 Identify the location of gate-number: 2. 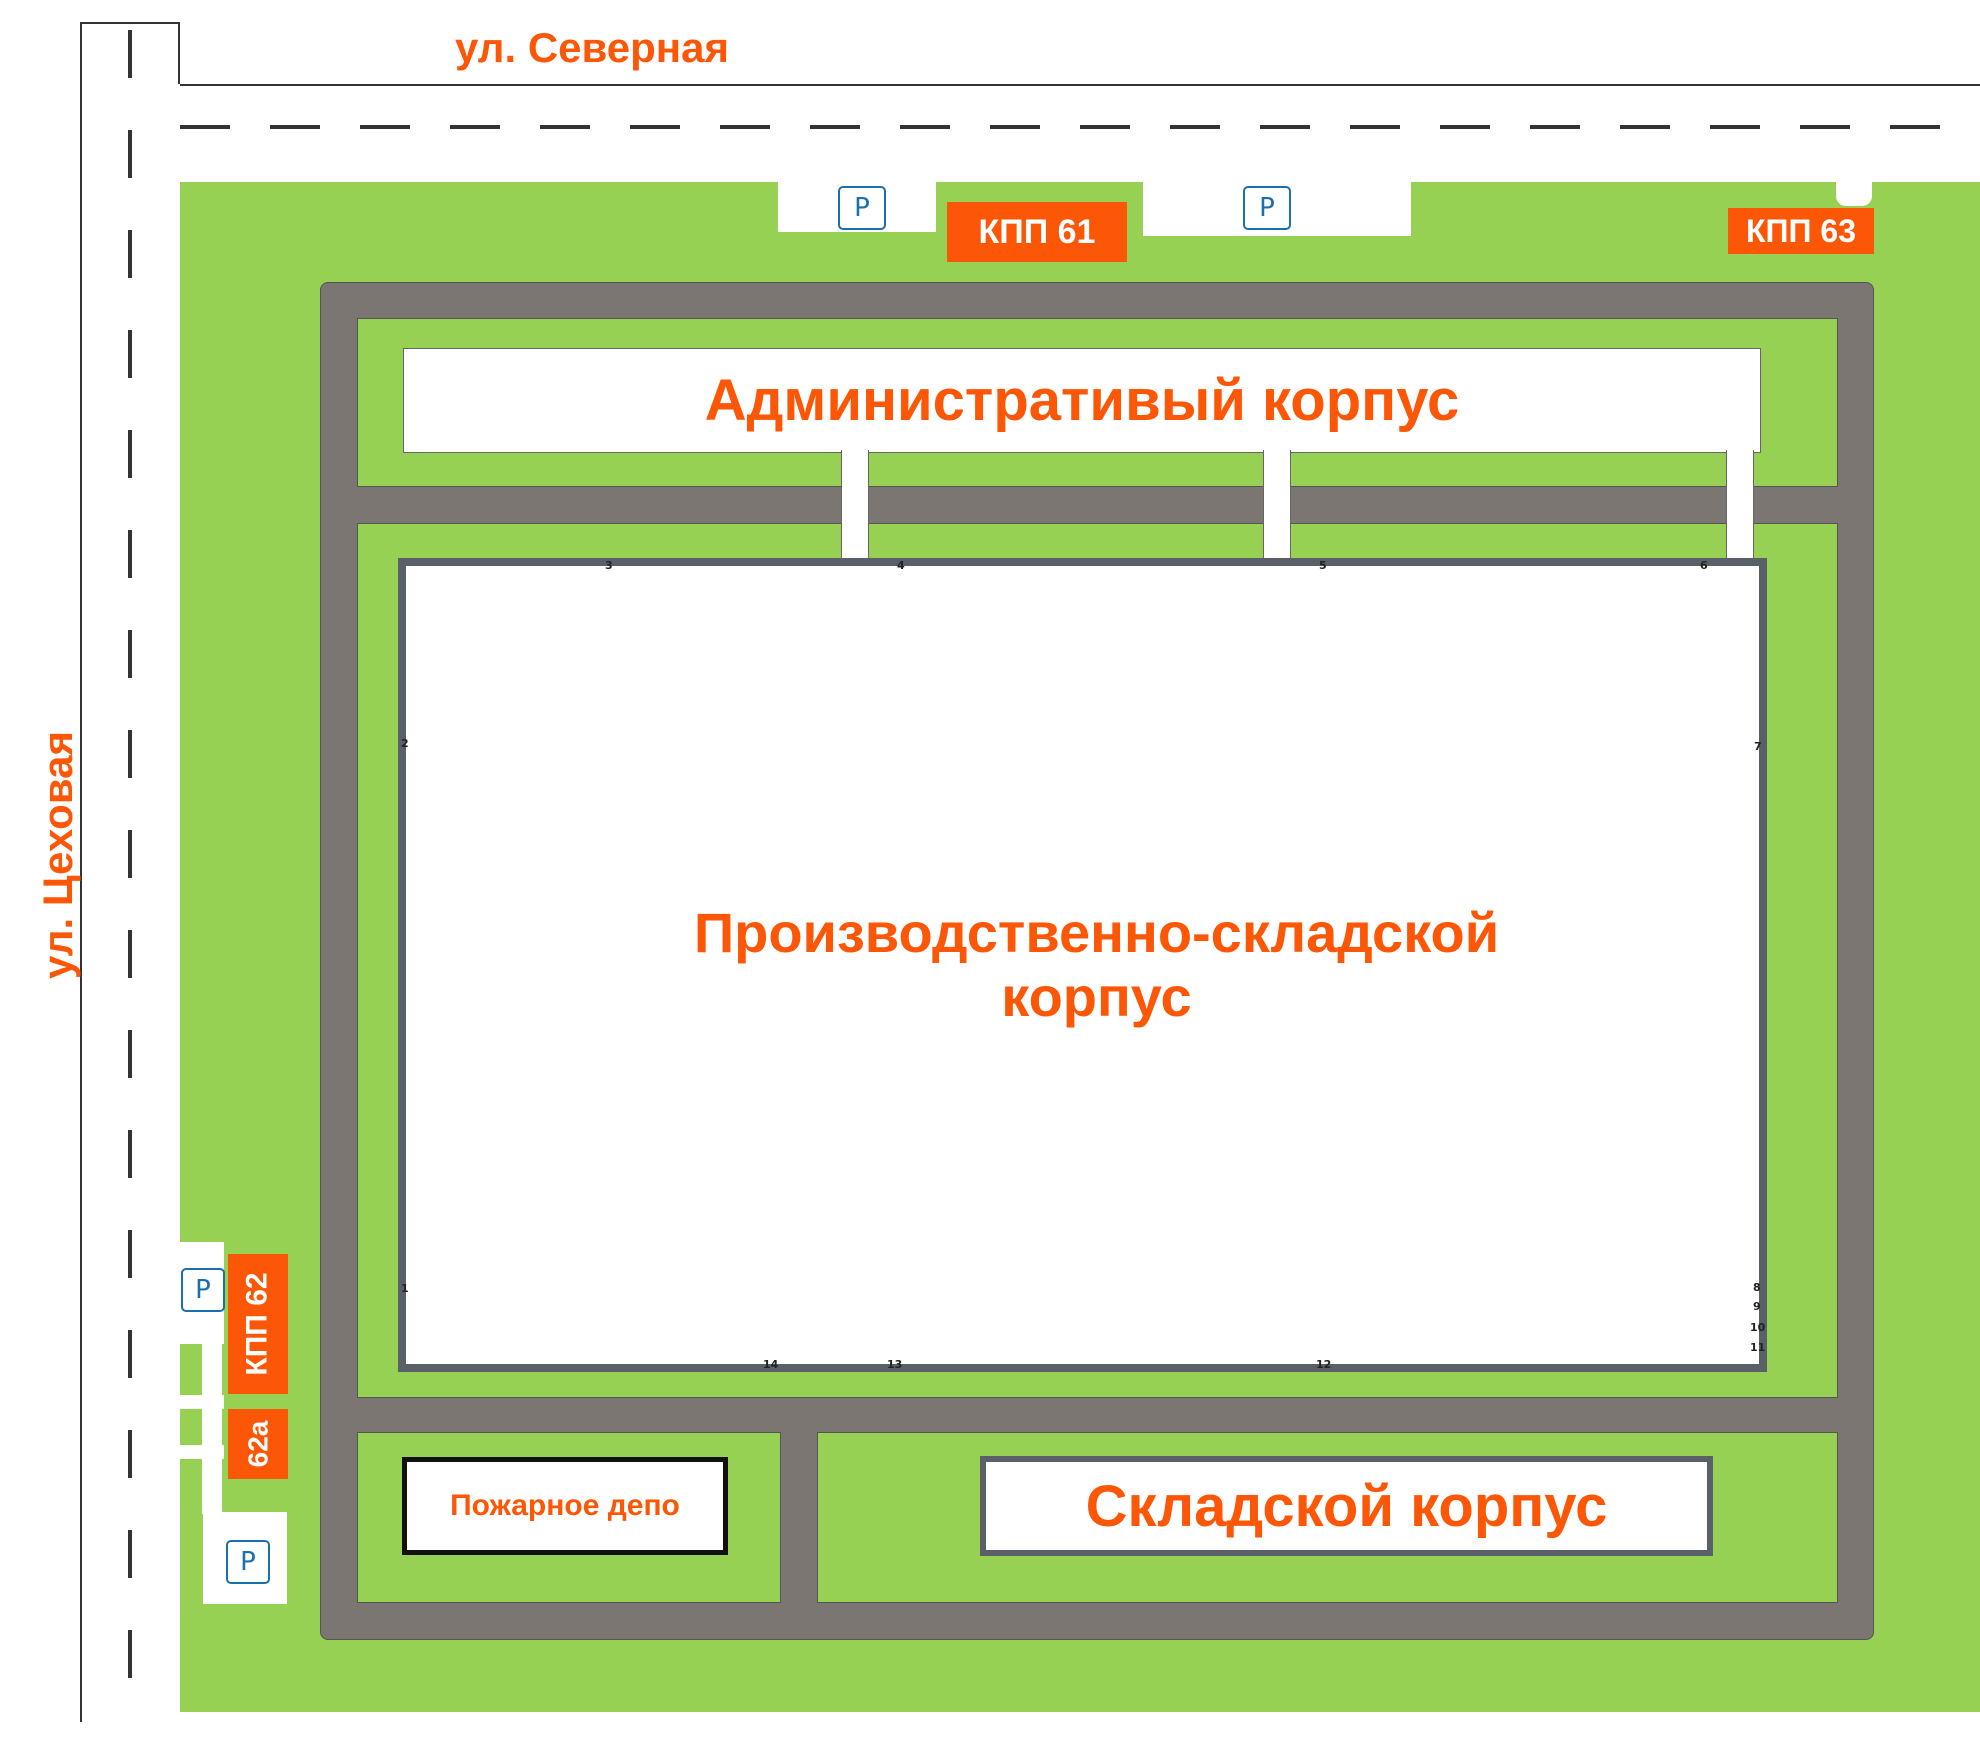
(405, 743).